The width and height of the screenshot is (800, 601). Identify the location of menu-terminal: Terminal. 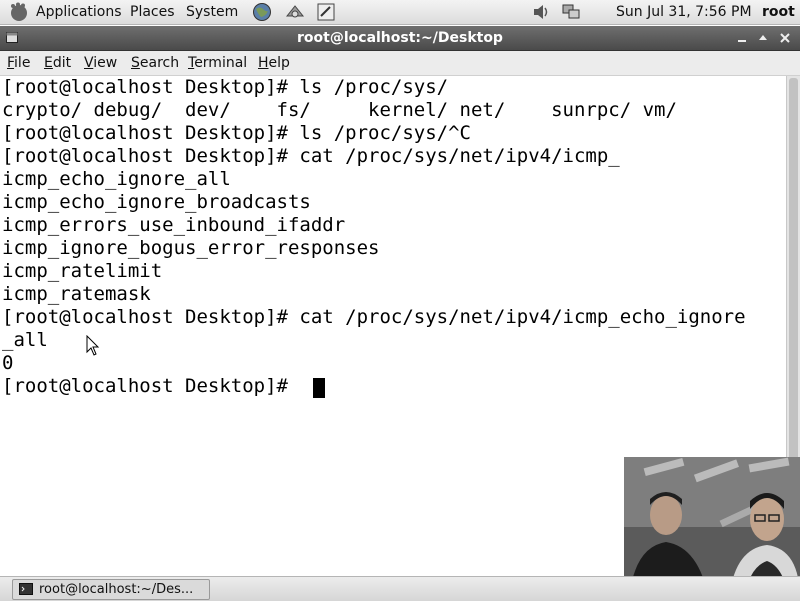
(217, 63).